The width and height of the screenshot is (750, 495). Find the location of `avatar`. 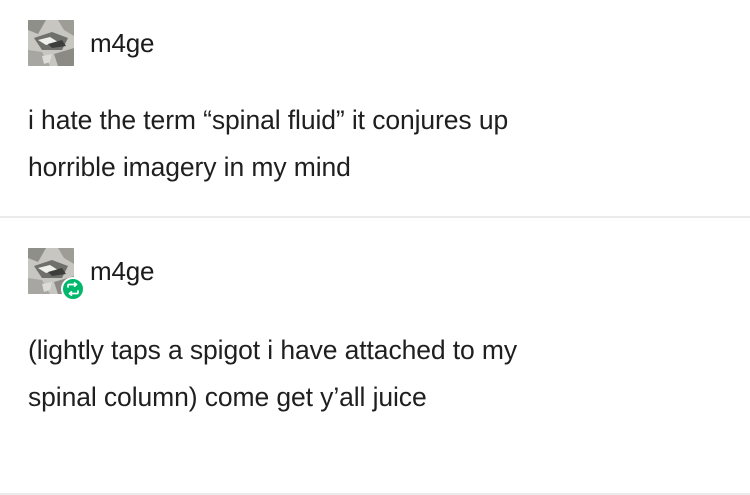

avatar is located at coordinates (51, 43).